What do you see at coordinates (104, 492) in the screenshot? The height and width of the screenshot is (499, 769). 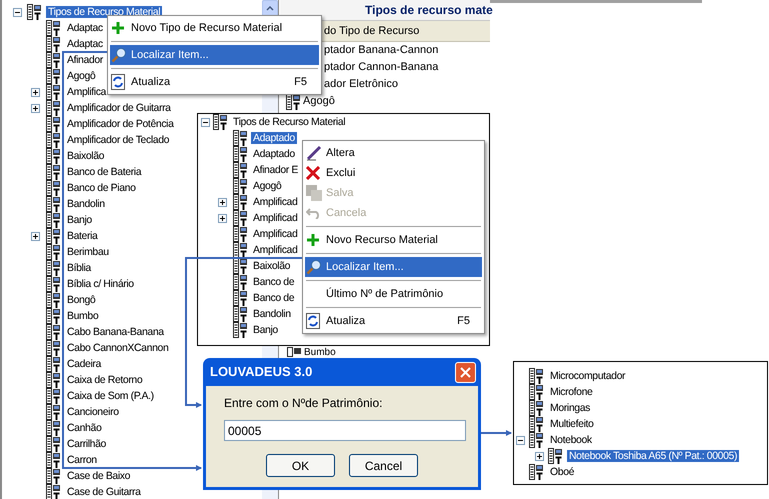 I see `tree-item: Case de Guitarra` at bounding box center [104, 492].